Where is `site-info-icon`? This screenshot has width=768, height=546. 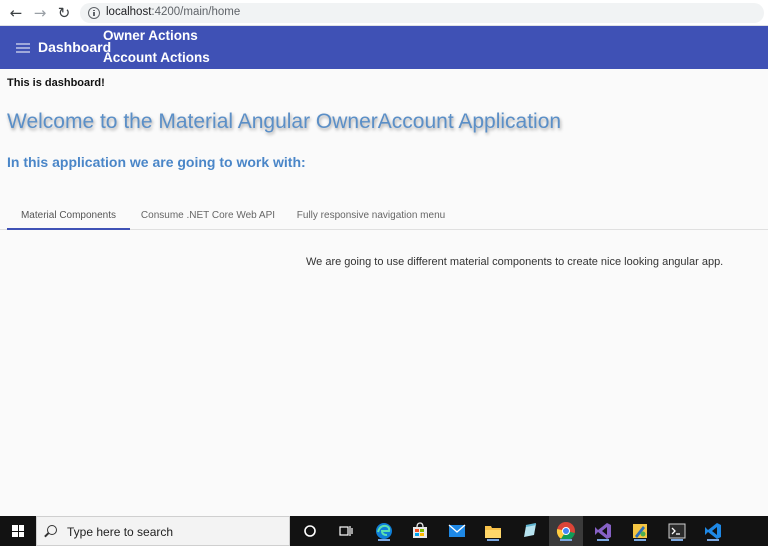 site-info-icon is located at coordinates (94, 13).